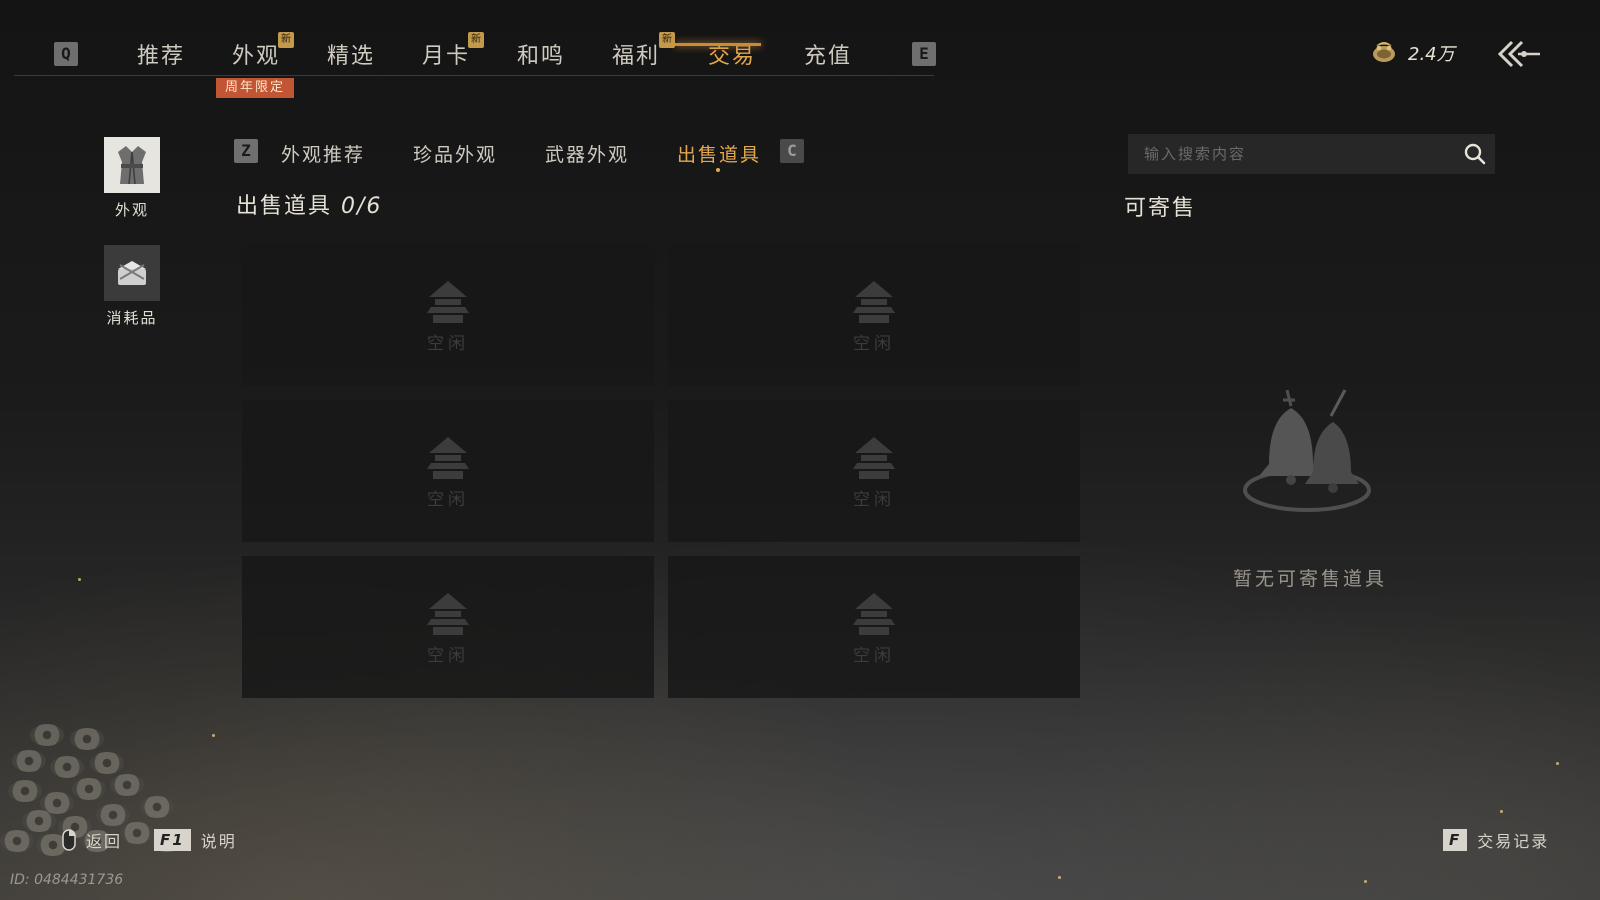 Image resolution: width=1600 pixels, height=900 pixels. Describe the element at coordinates (132, 165) in the screenshot. I see `outfit-icon` at that location.